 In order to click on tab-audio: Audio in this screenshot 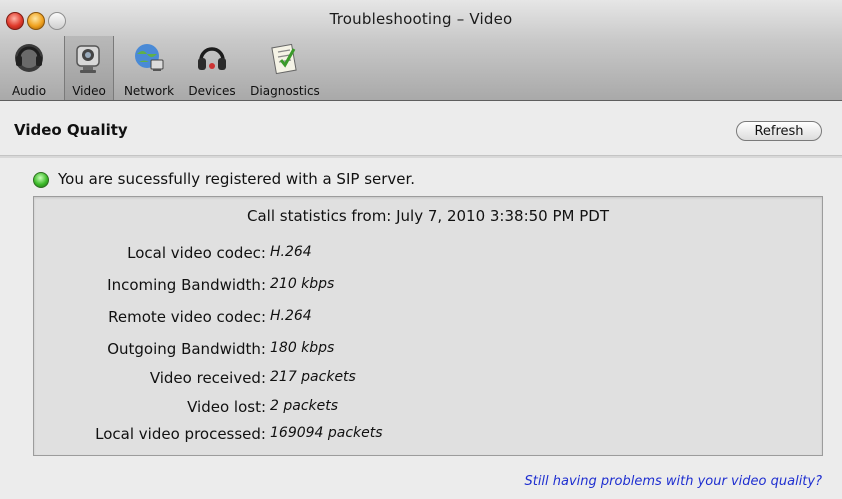, I will do `click(29, 68)`.